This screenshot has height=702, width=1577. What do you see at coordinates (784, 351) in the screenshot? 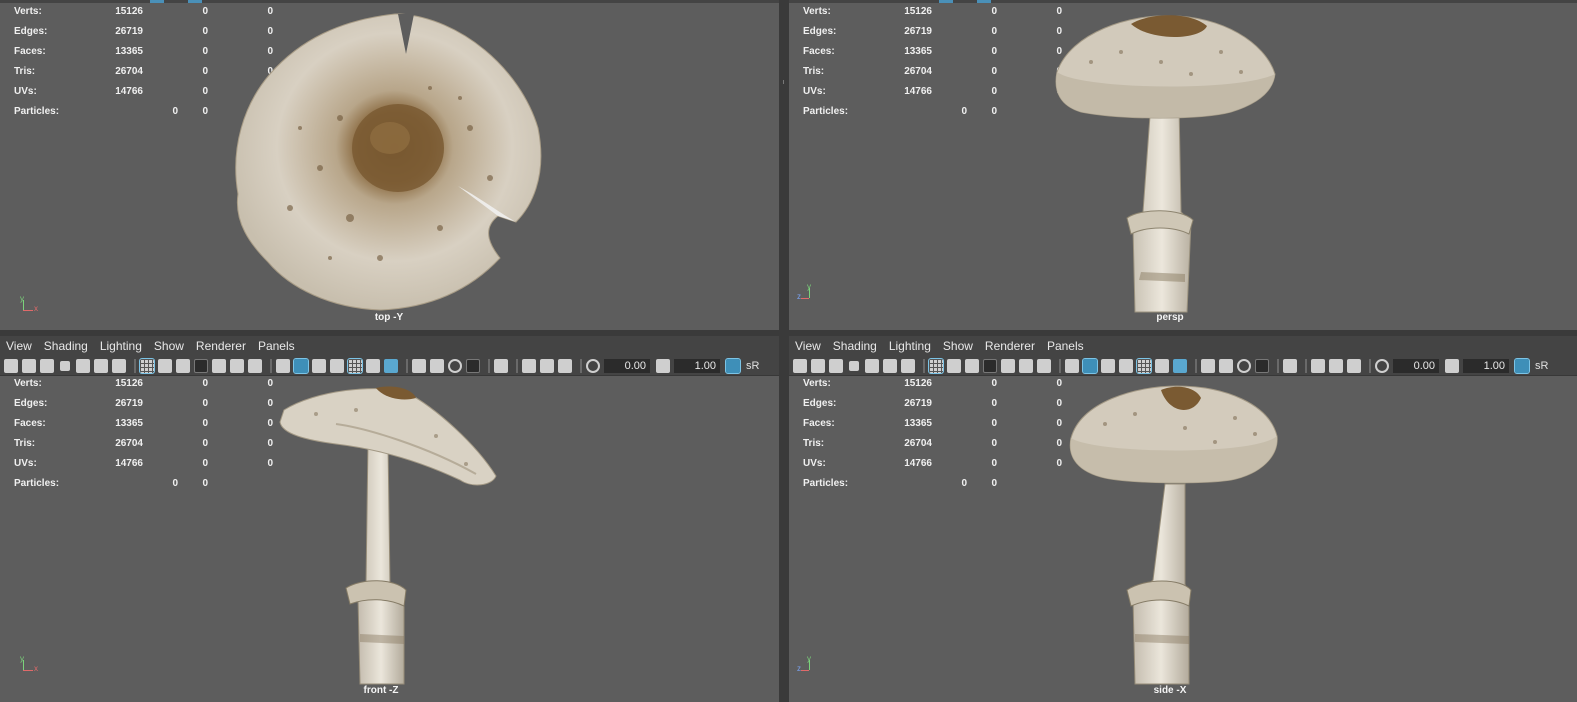
I see `pane-divider-vertical` at bounding box center [784, 351].